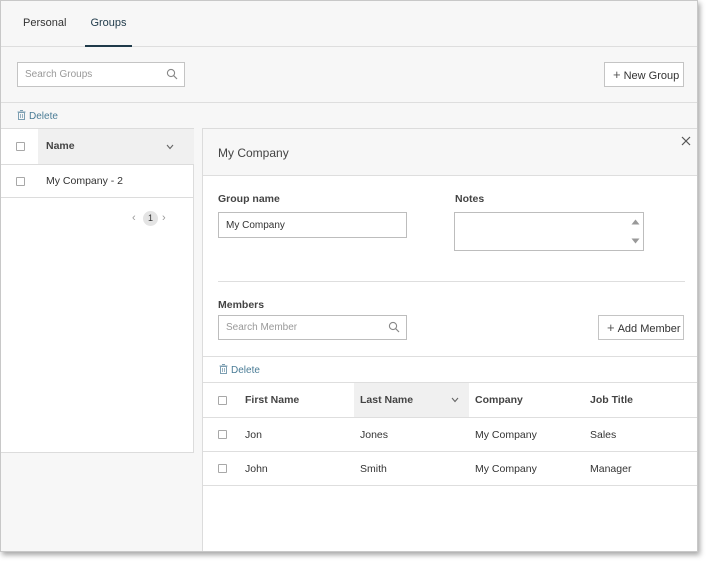  What do you see at coordinates (253, 153) in the screenshot?
I see `detail-title: My Company` at bounding box center [253, 153].